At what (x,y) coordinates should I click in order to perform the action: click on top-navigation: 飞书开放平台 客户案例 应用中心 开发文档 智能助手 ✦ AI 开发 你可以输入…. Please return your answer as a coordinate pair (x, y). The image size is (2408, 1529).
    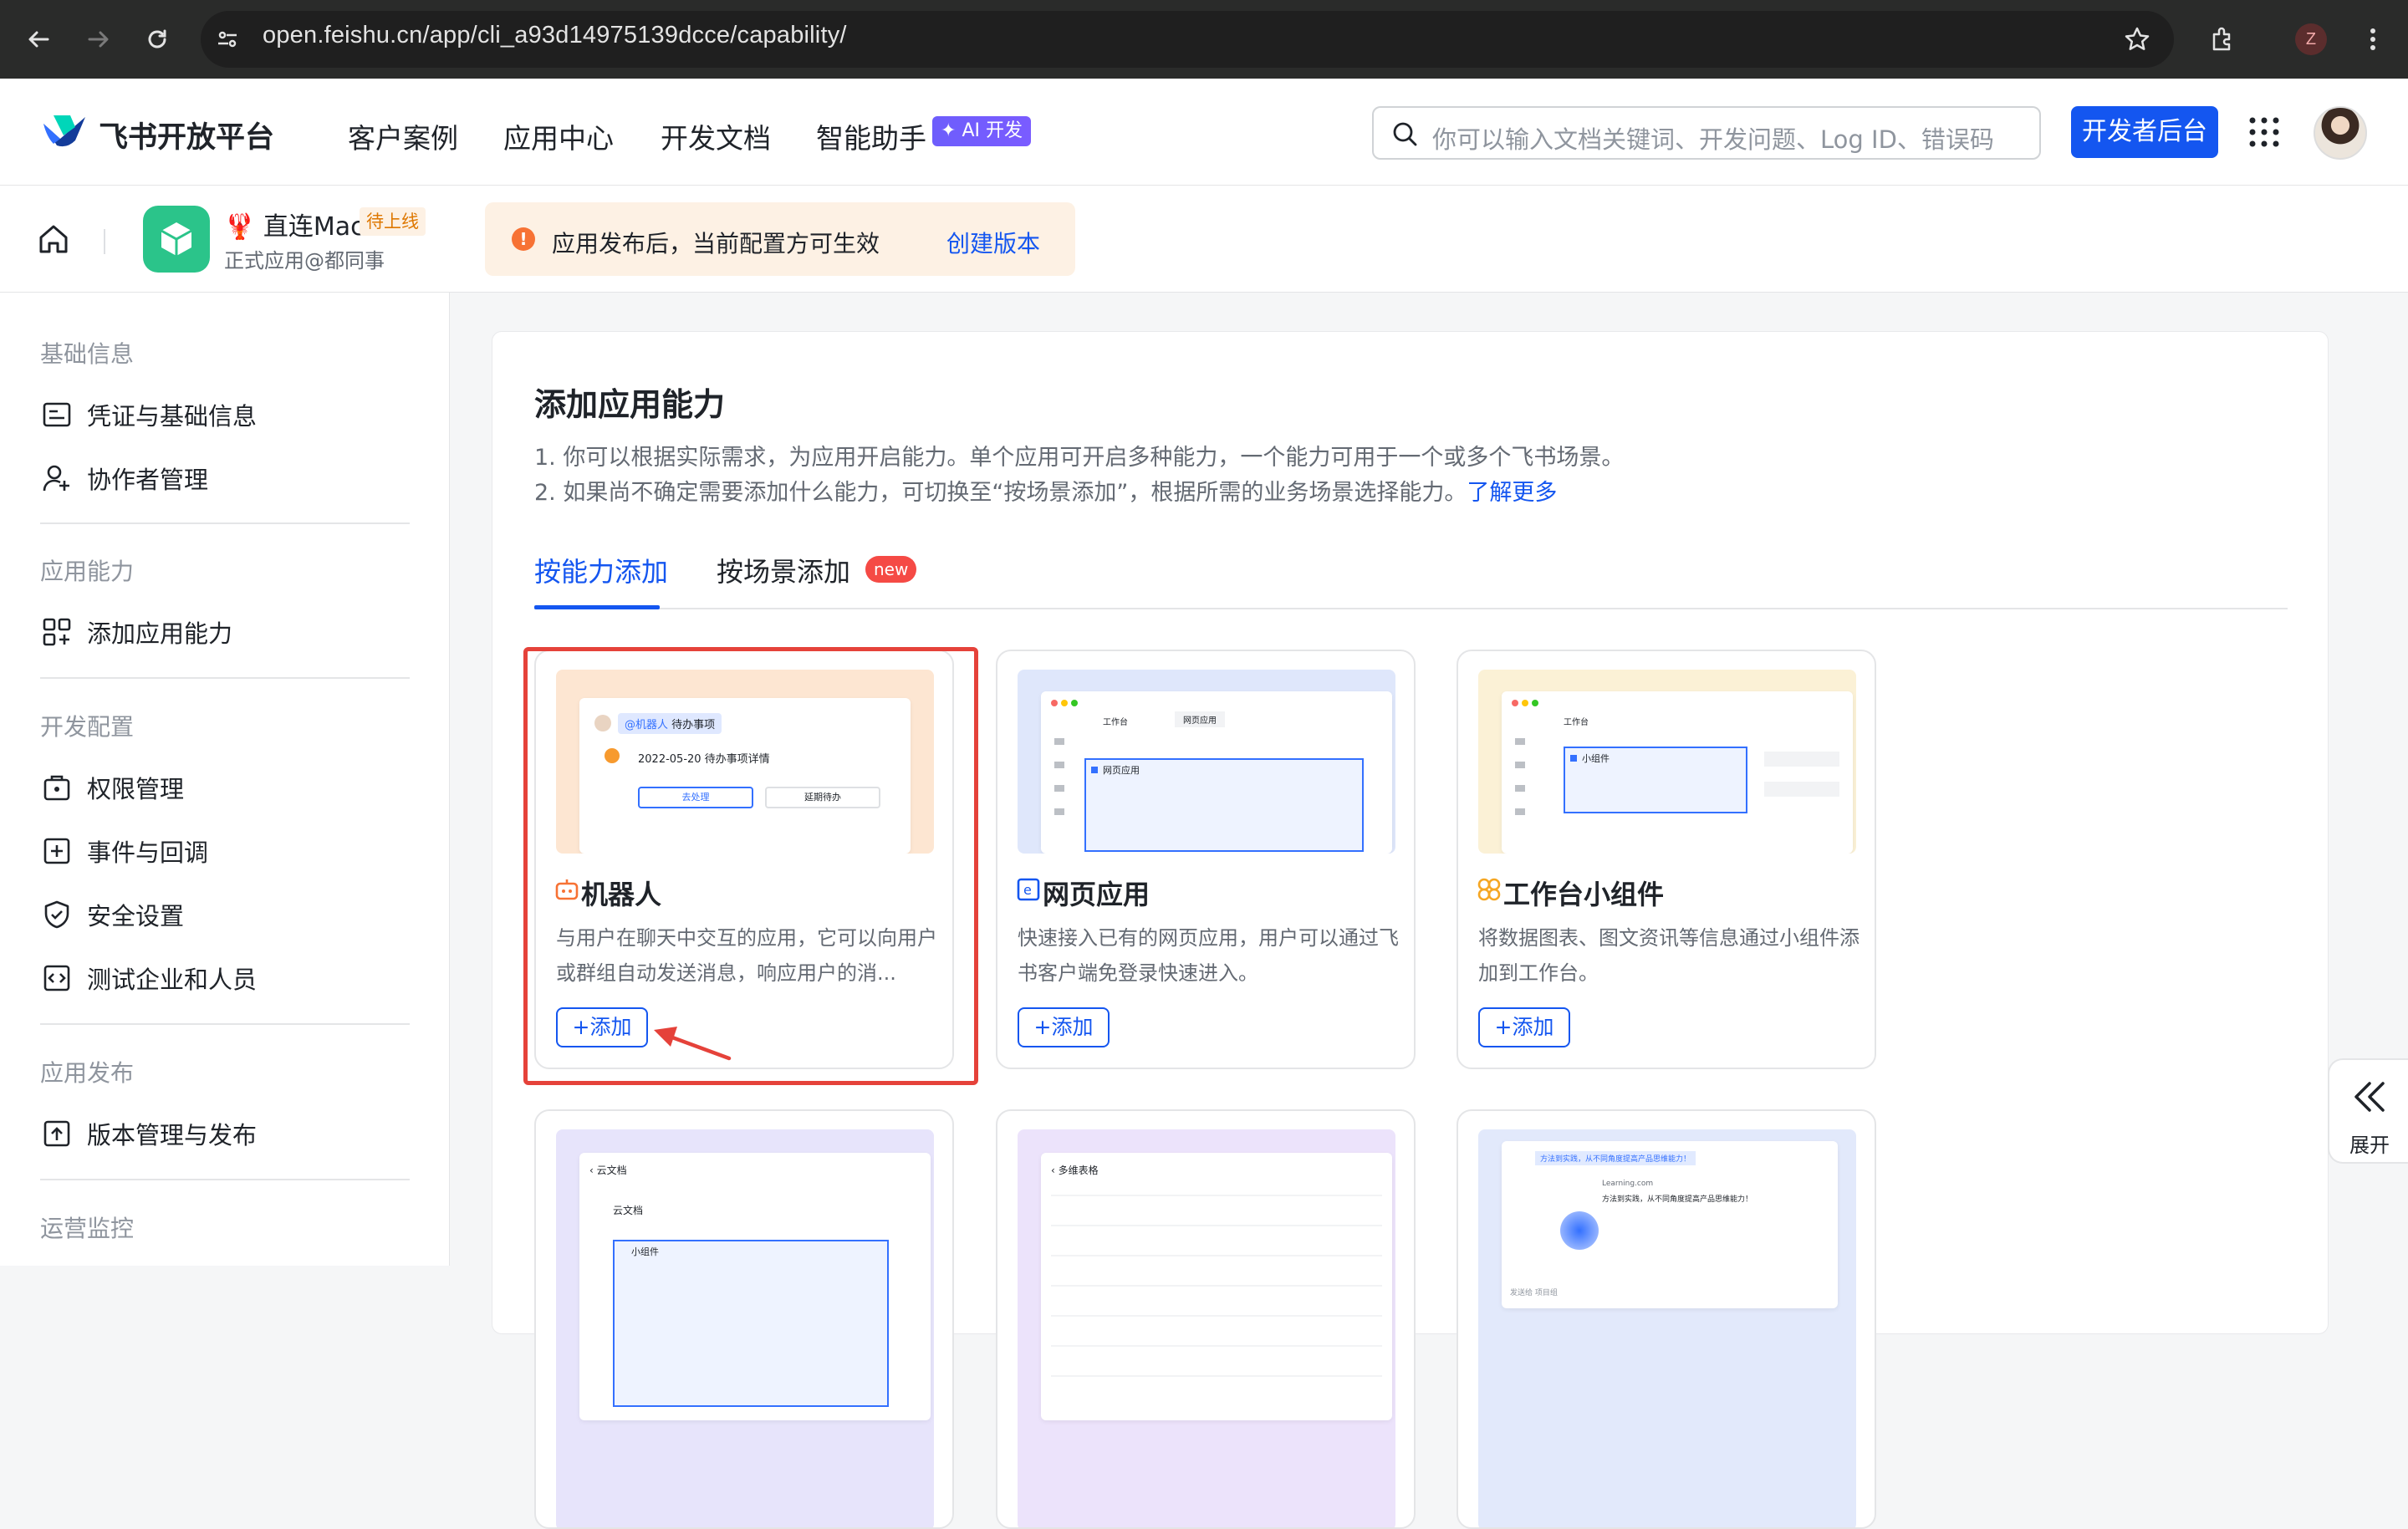
    Looking at the image, I should click on (1204, 132).